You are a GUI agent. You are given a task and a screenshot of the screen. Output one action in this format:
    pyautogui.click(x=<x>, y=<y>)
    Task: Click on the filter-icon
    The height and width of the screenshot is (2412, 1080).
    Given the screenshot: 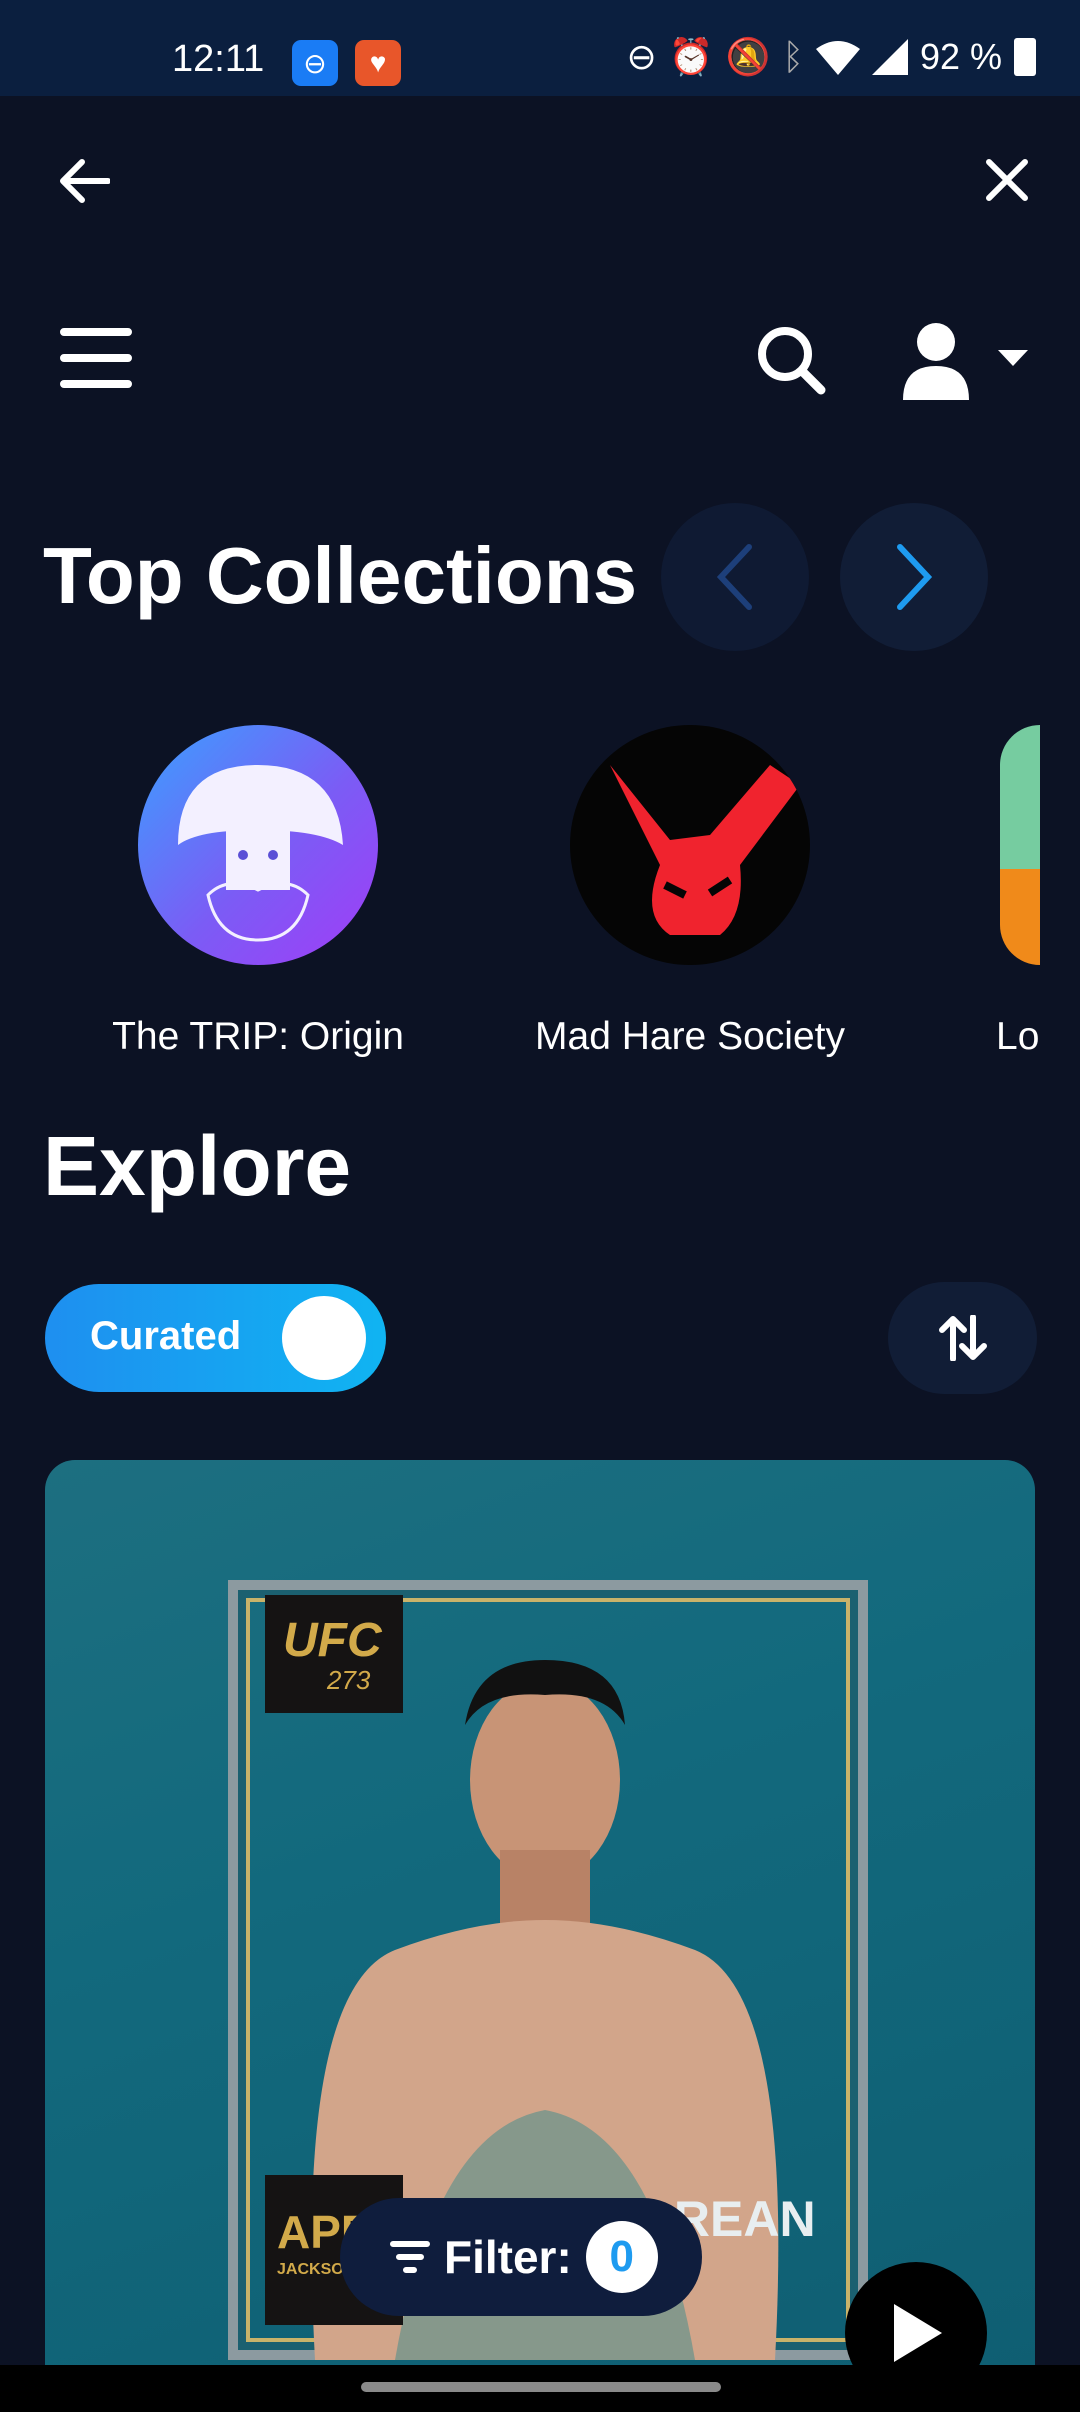 What is the action you would take?
    pyautogui.click(x=410, y=2257)
    